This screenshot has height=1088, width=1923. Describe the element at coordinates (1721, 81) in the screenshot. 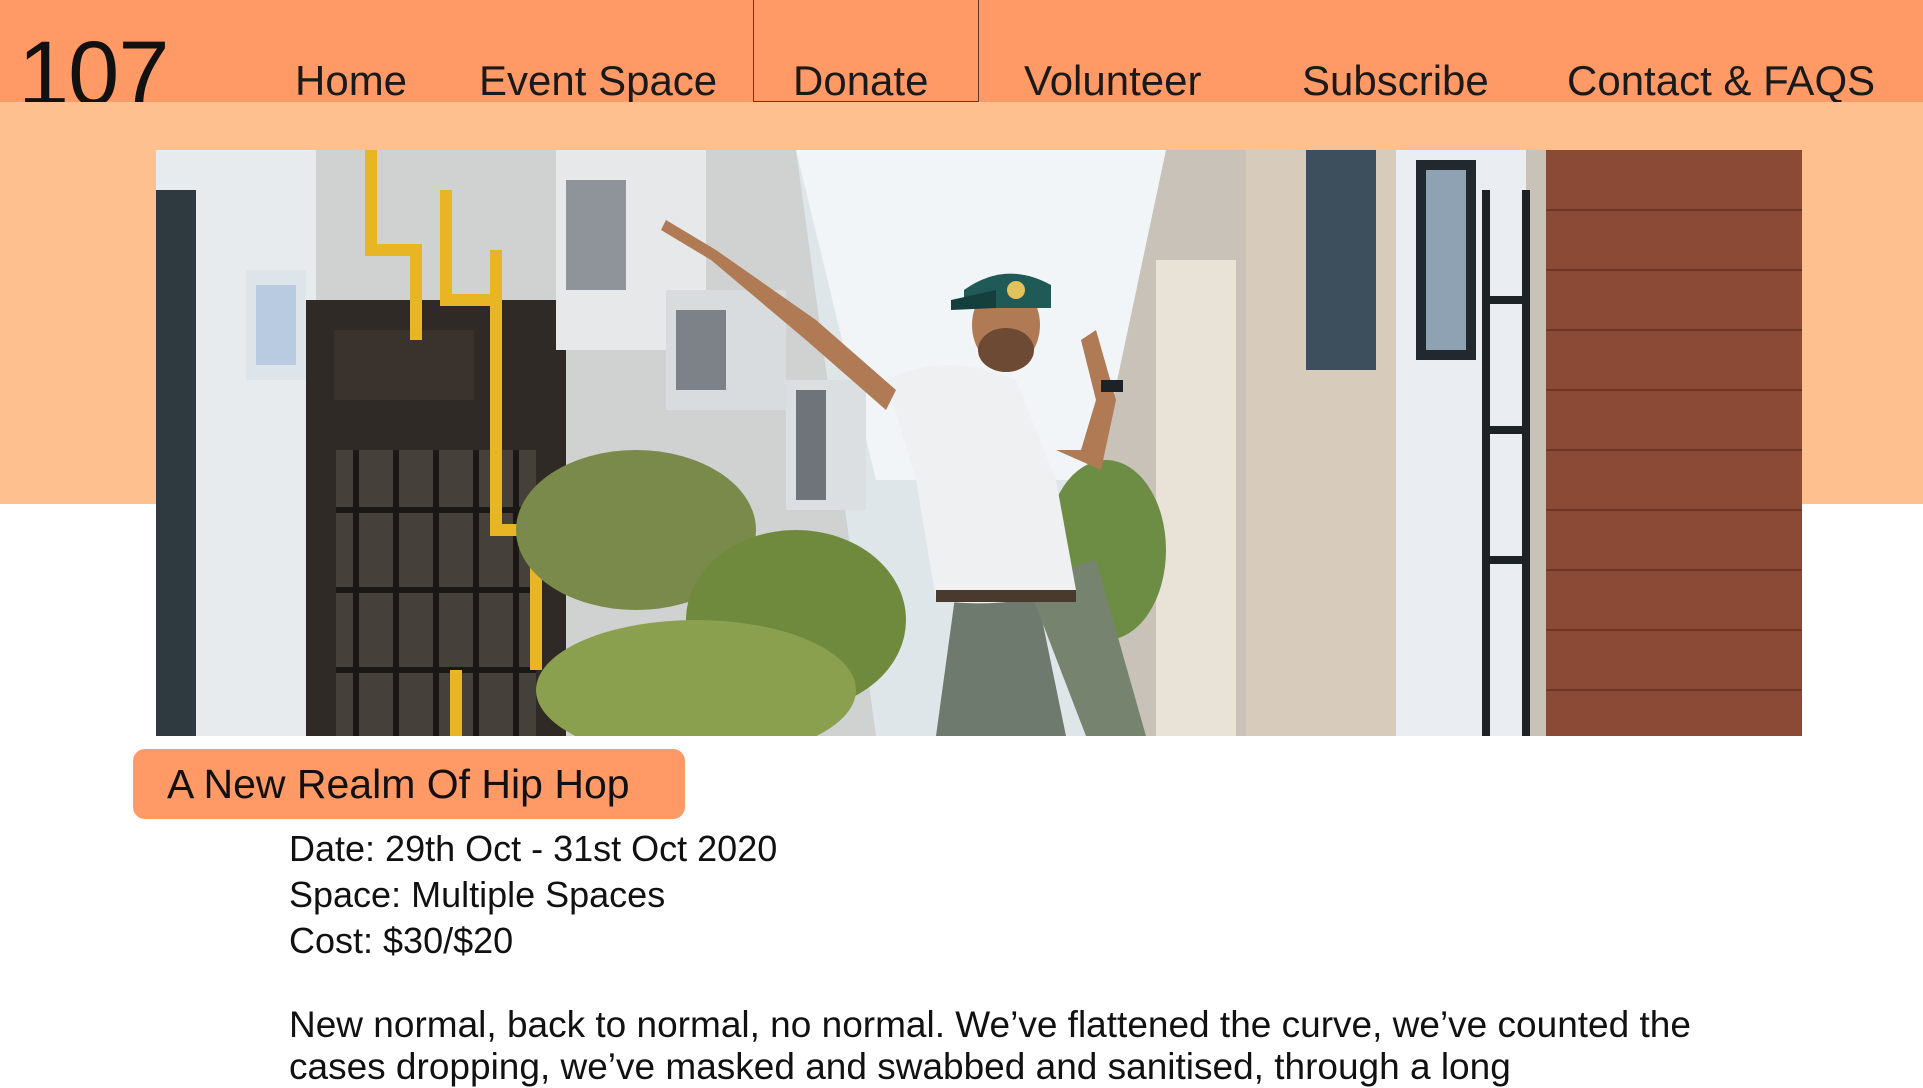

I see `nav-item-contact-faqs: Contact & FAQS` at that location.